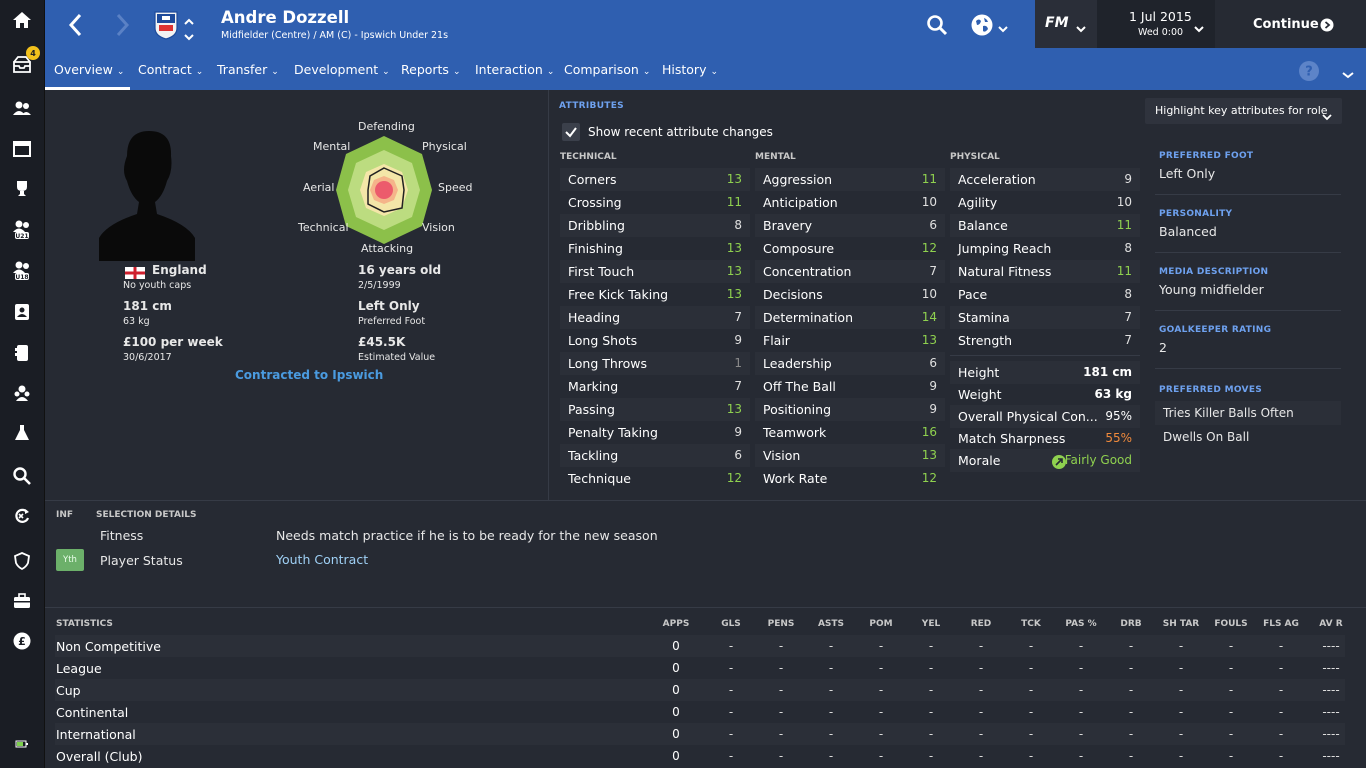  What do you see at coordinates (1243, 111) in the screenshot?
I see `highlight-dropdown: Highlight key attributes for role` at bounding box center [1243, 111].